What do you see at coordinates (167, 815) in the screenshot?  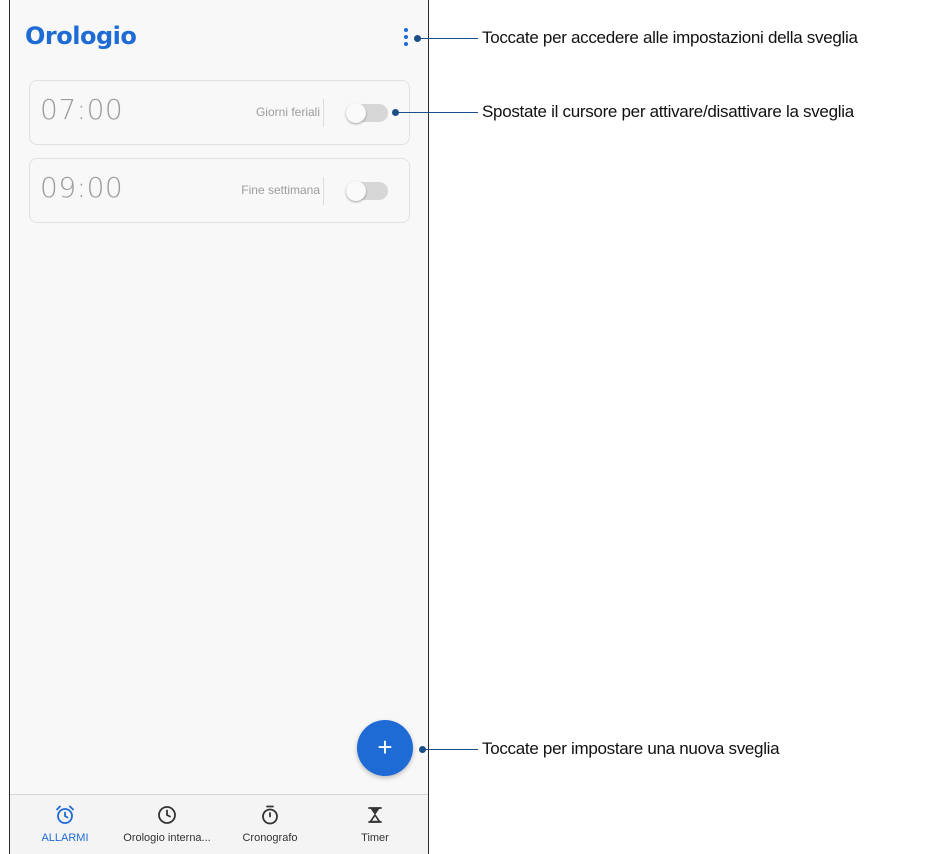 I see `clock-icon` at bounding box center [167, 815].